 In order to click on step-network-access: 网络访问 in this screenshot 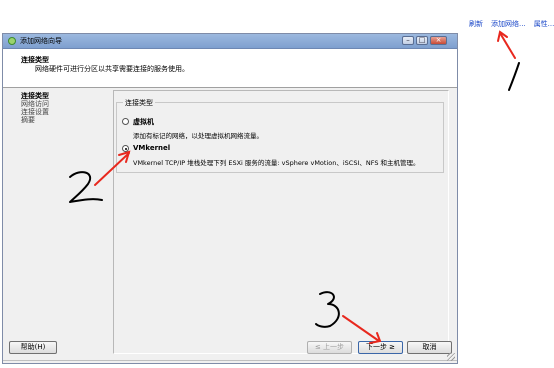, I will do `click(35, 104)`.